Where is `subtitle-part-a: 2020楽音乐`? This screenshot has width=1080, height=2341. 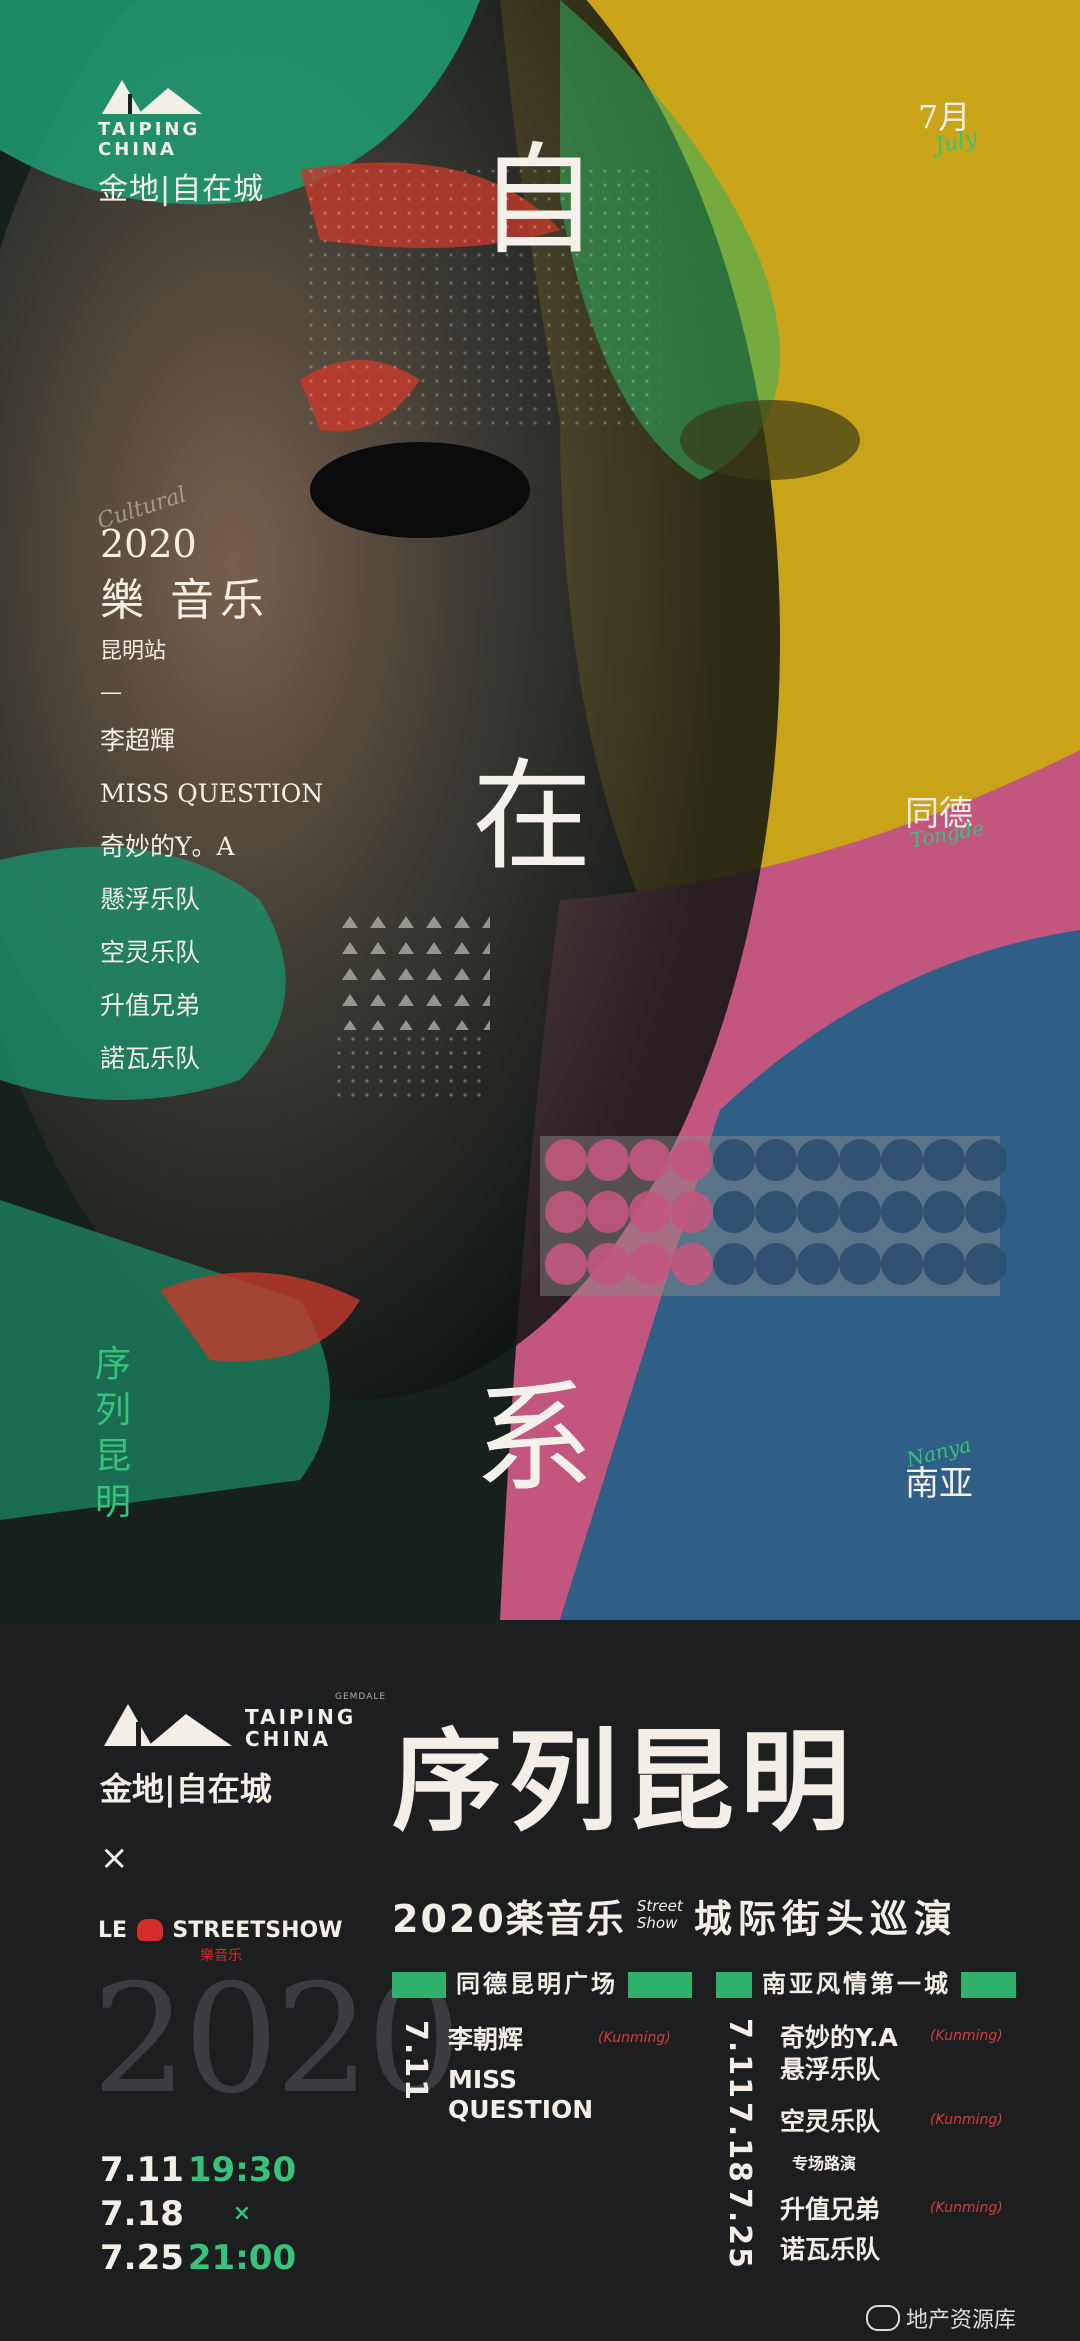
subtitle-part-a: 2020楽音乐 is located at coordinates (509, 1919).